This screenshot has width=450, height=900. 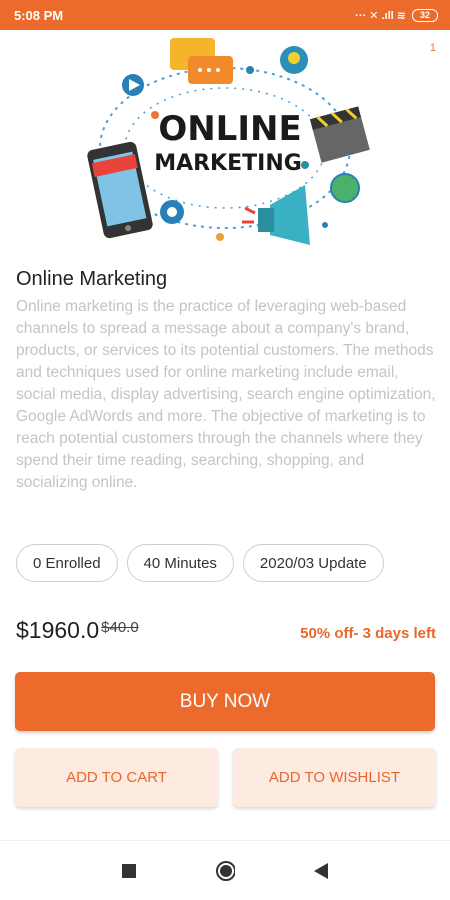 What do you see at coordinates (313, 563) in the screenshot?
I see `update-chip: 2020/03 Update` at bounding box center [313, 563].